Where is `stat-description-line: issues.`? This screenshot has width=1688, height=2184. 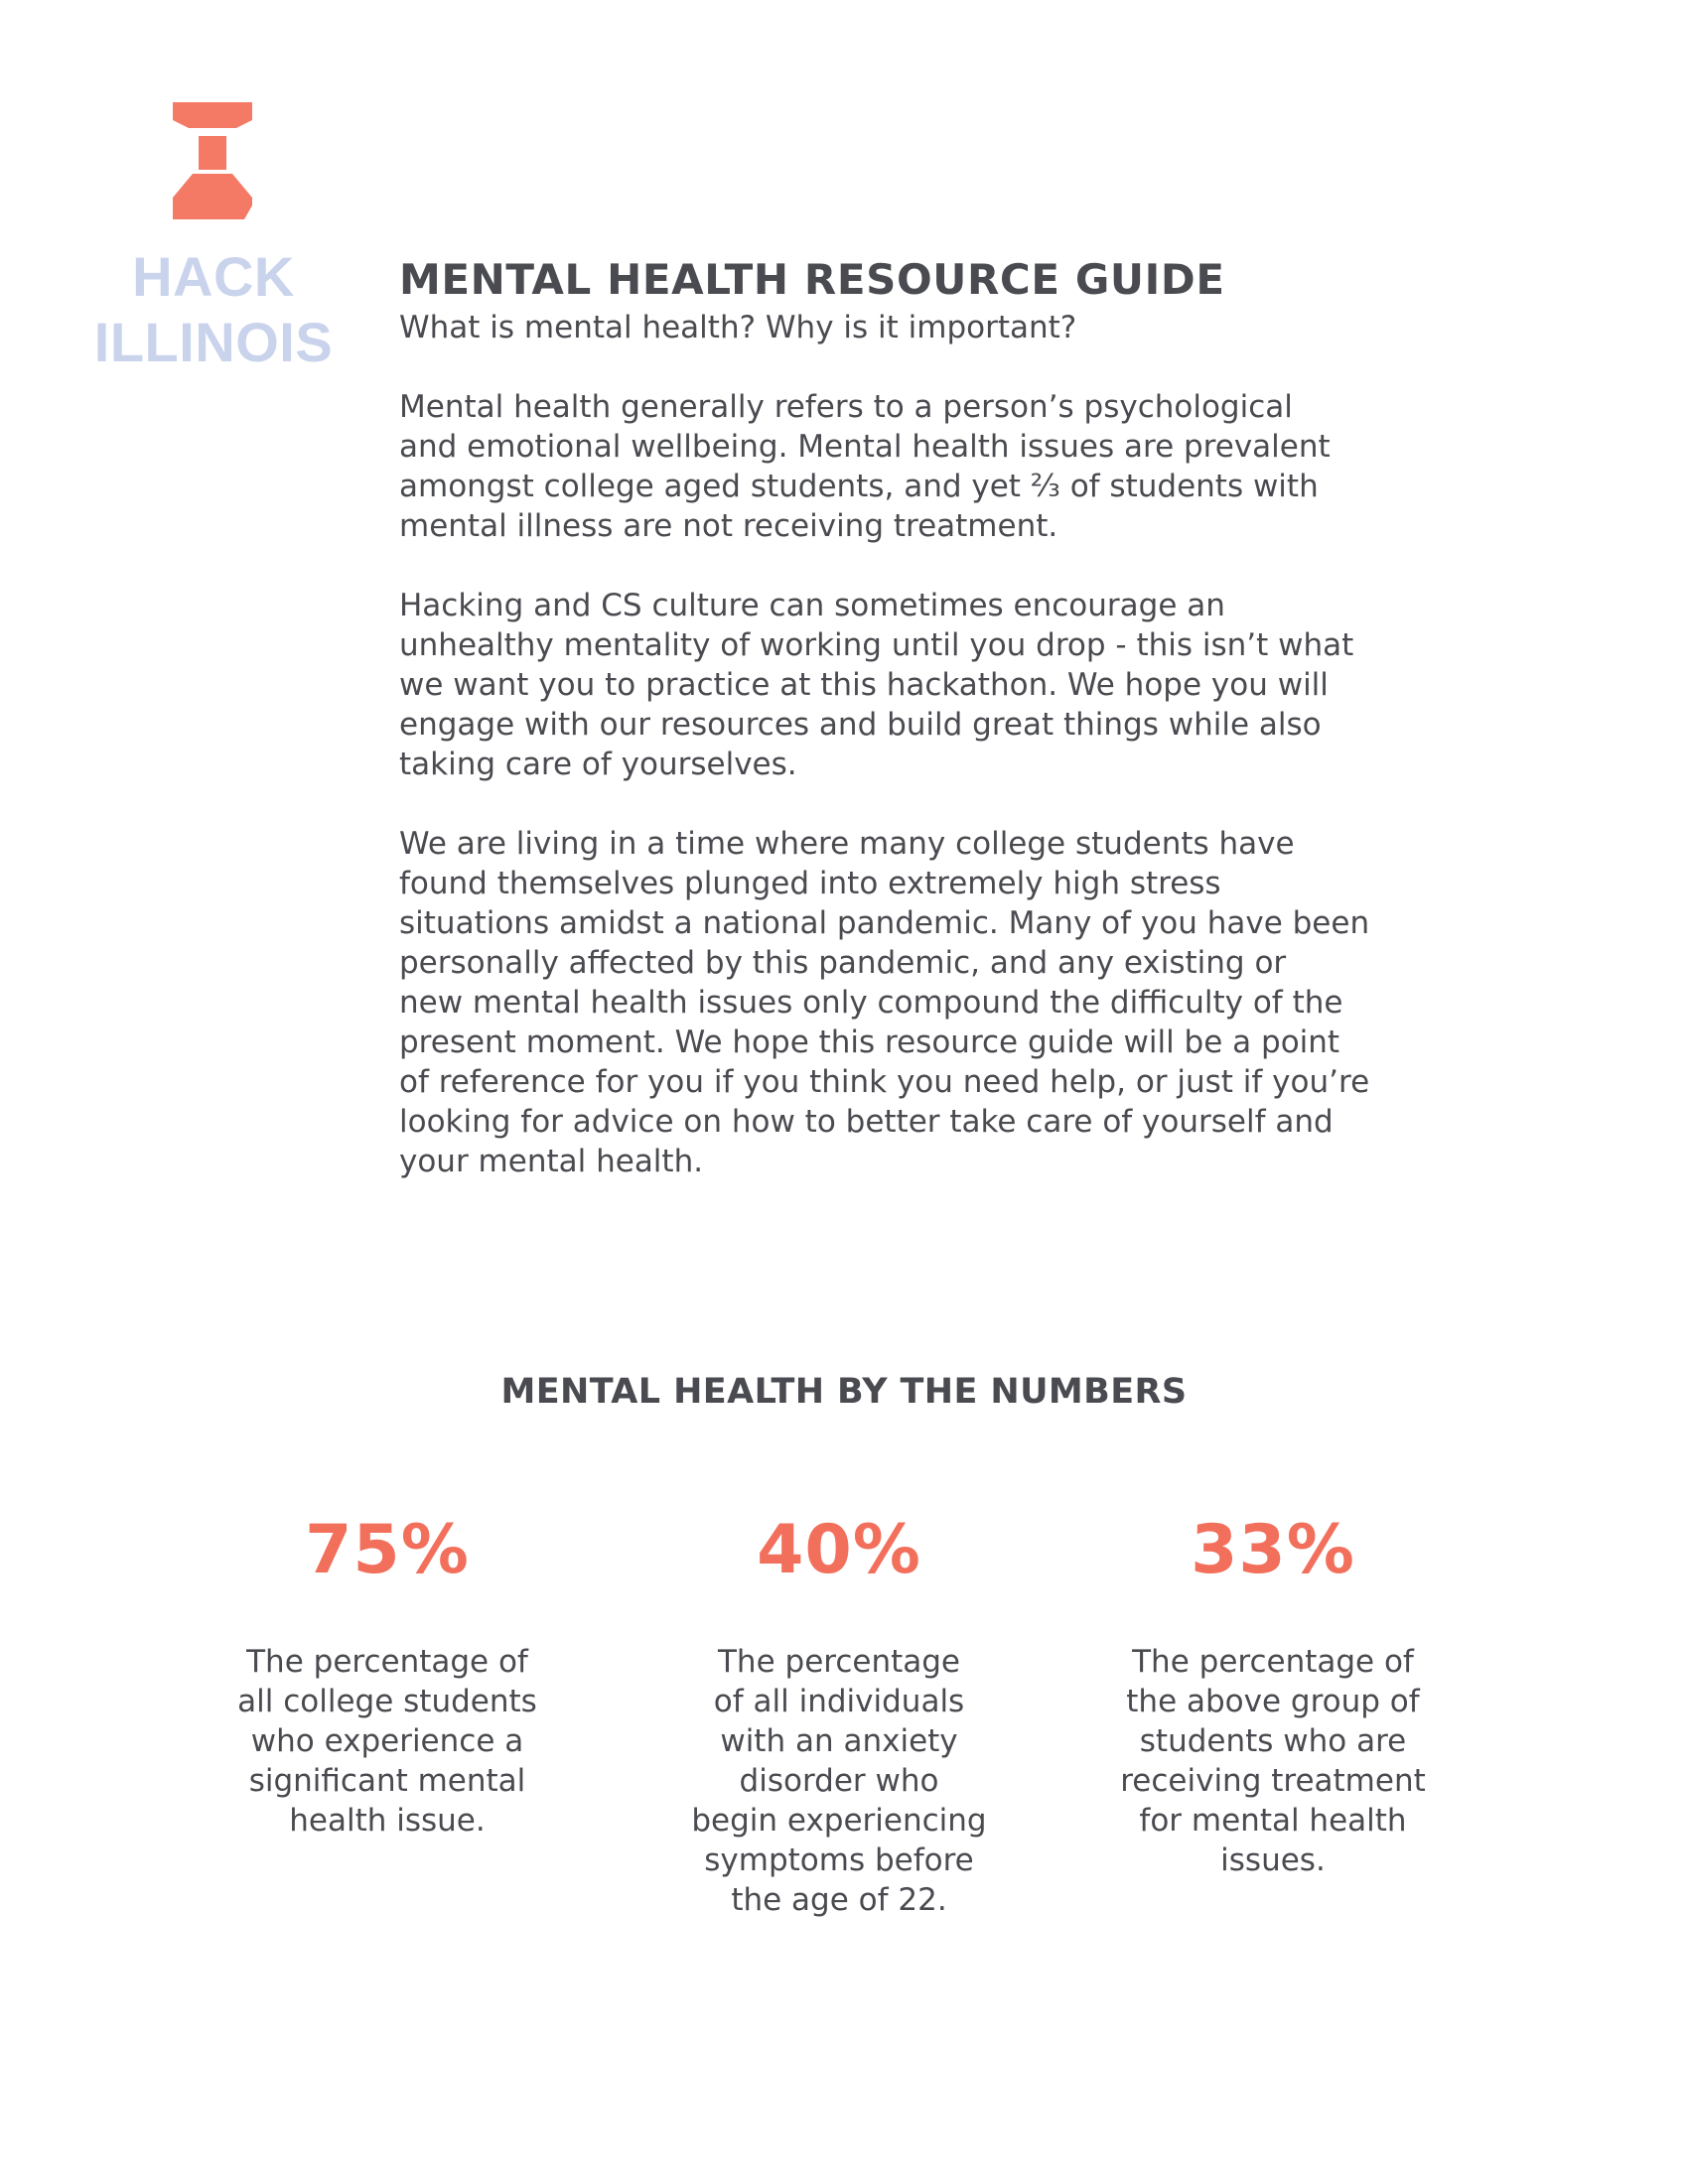
stat-description-line: issues. is located at coordinates (1273, 1860).